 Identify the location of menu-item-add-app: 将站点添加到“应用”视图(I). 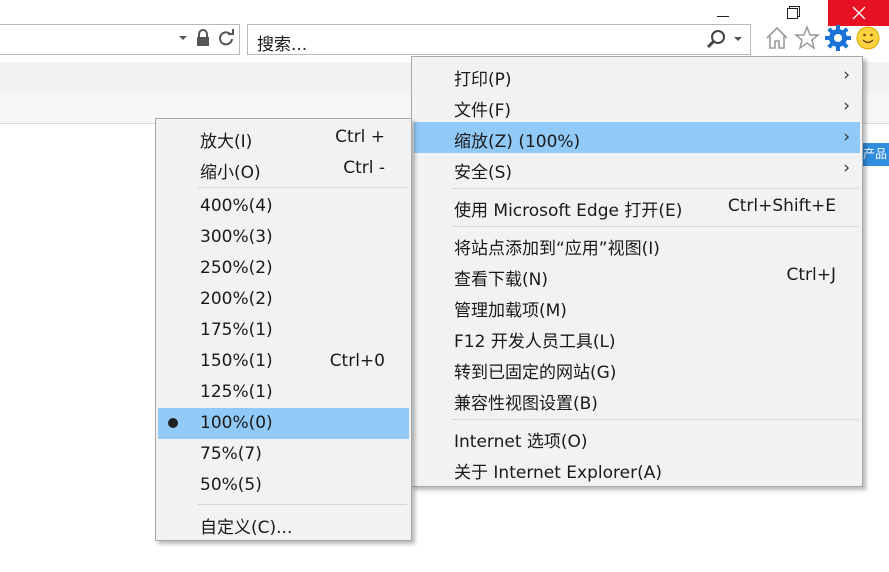
(637, 244).